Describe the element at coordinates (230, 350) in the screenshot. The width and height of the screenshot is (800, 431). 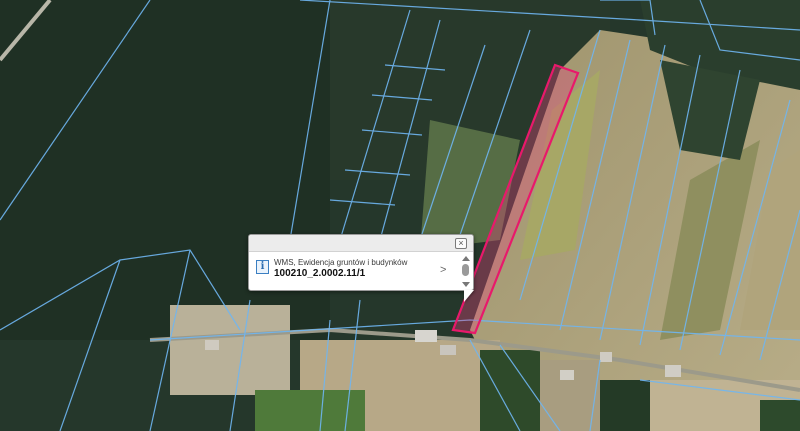
I see `field-south-west` at that location.